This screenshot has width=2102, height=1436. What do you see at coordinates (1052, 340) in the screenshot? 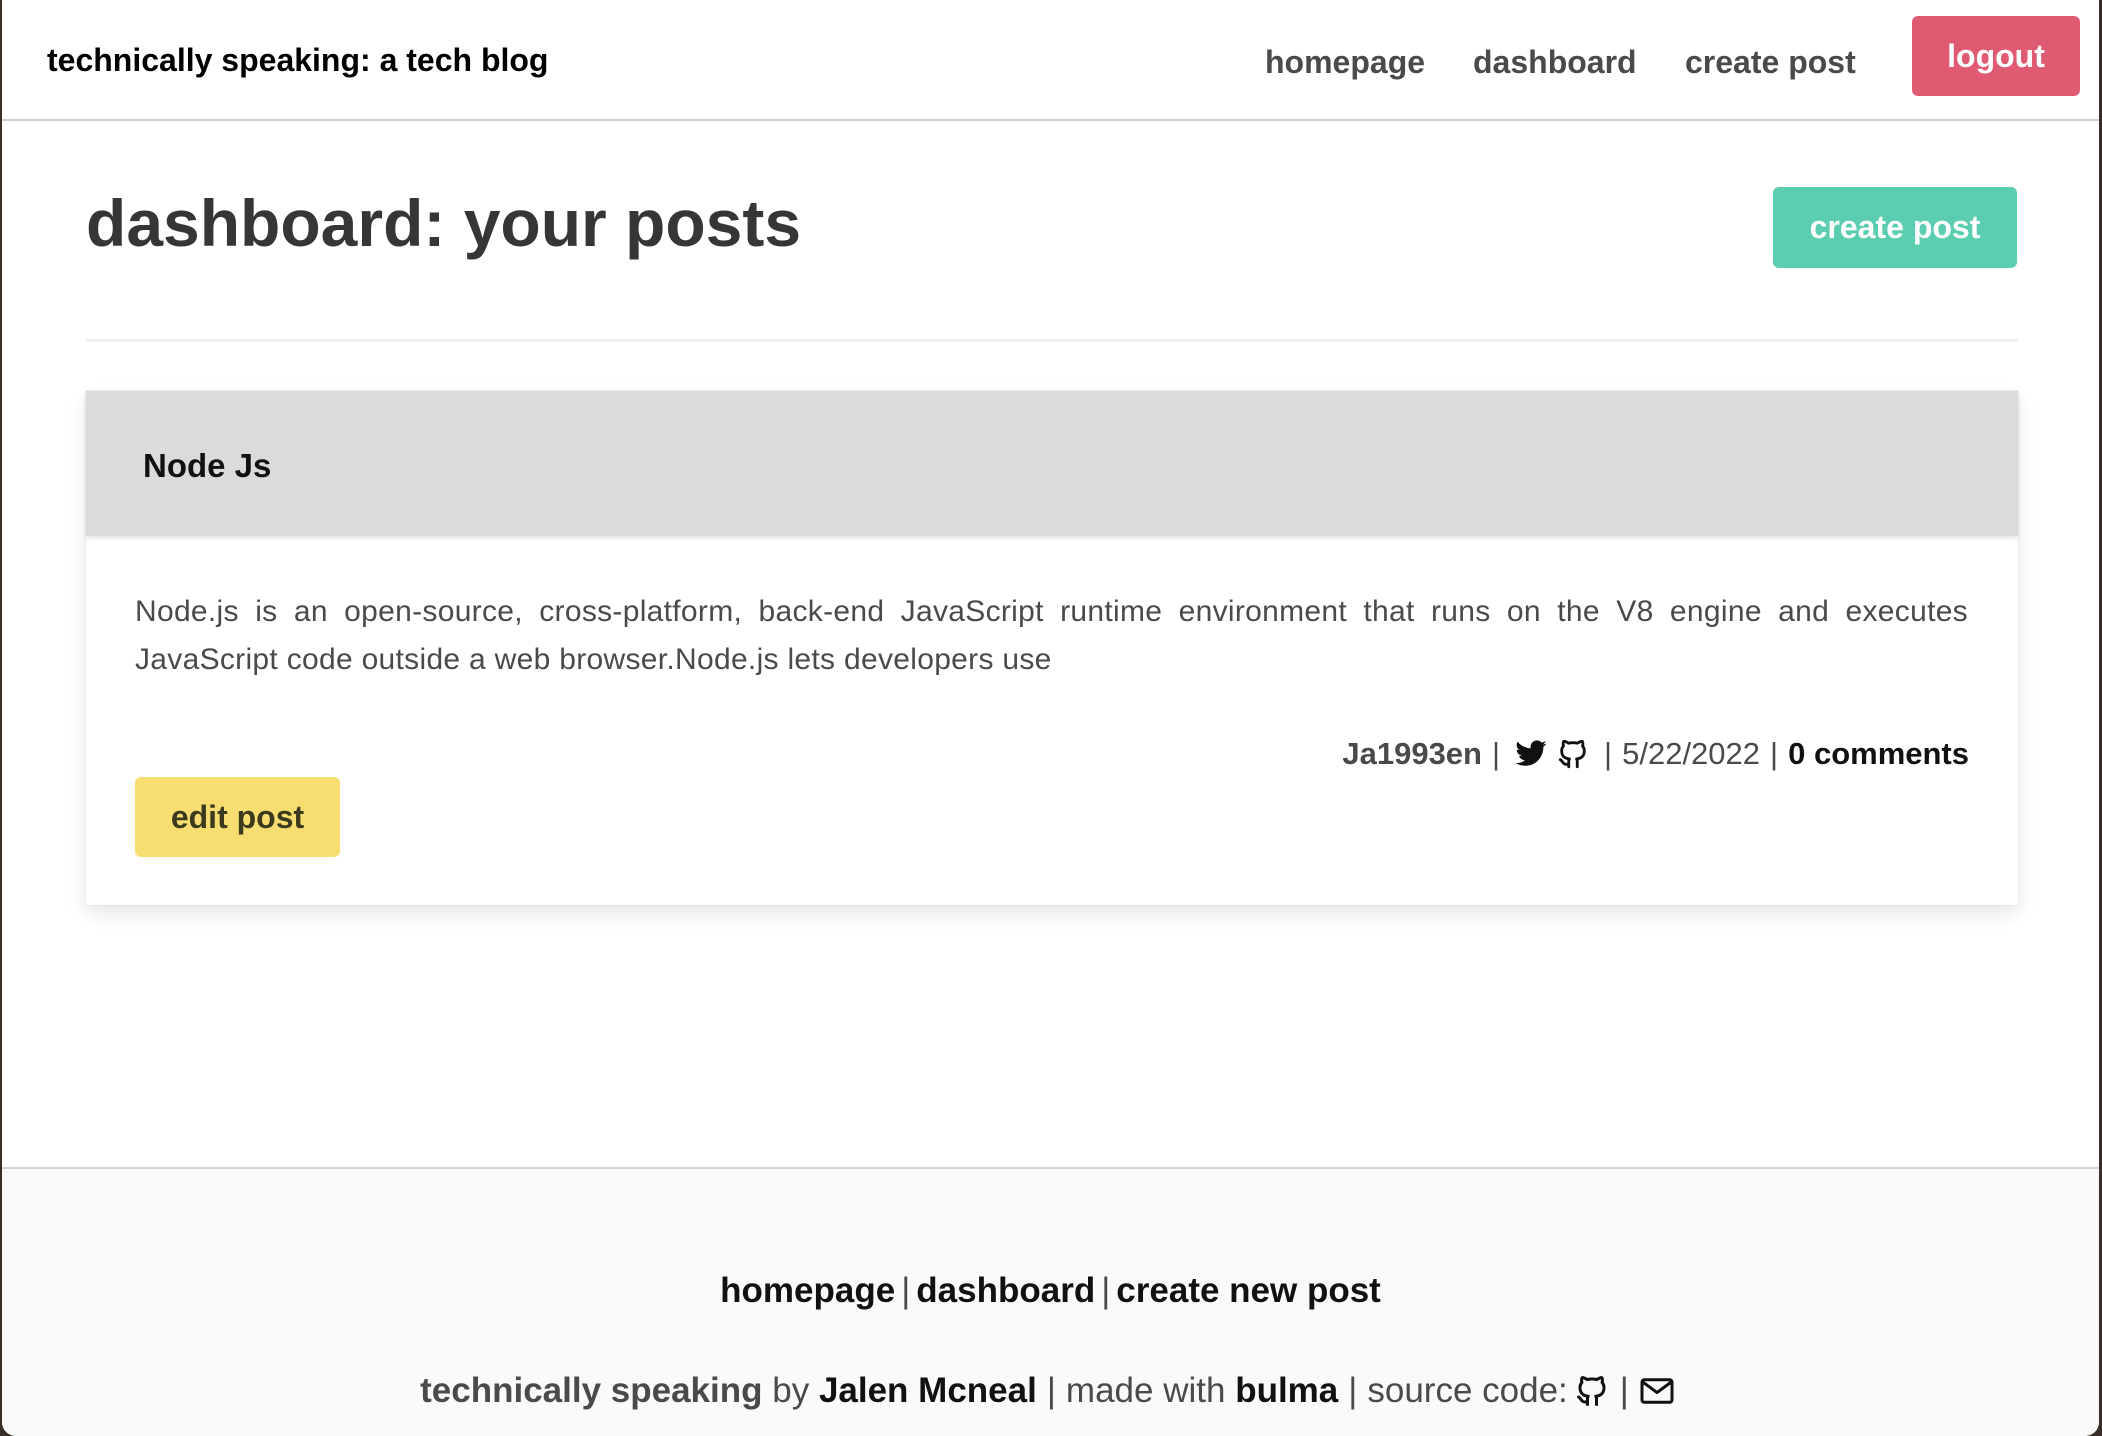
I see `divider` at bounding box center [1052, 340].